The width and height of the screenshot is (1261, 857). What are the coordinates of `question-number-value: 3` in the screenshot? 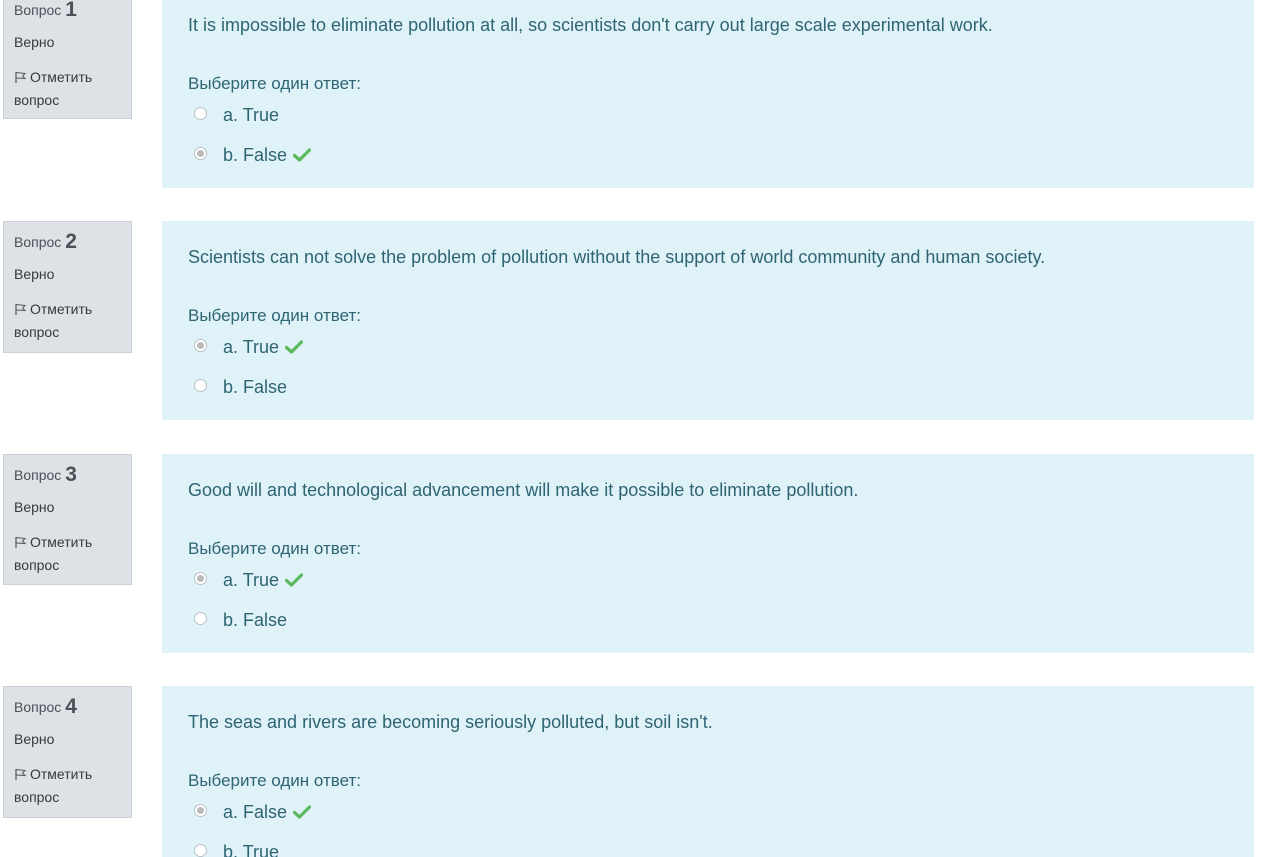 It's located at (71, 474).